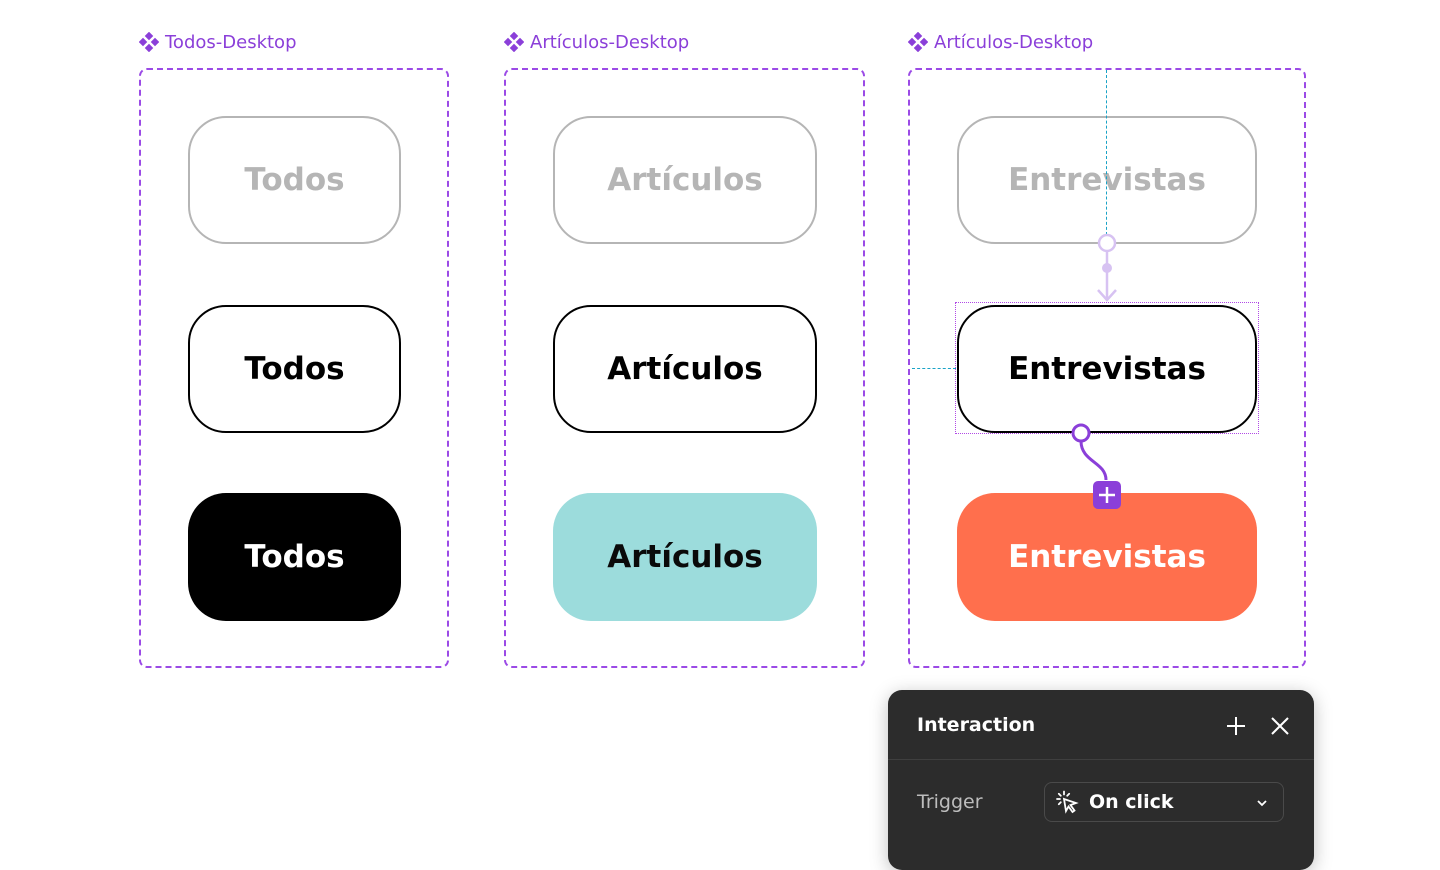  Describe the element at coordinates (685, 369) in the screenshot. I see `variant-articulos-hover: Artículos` at that location.